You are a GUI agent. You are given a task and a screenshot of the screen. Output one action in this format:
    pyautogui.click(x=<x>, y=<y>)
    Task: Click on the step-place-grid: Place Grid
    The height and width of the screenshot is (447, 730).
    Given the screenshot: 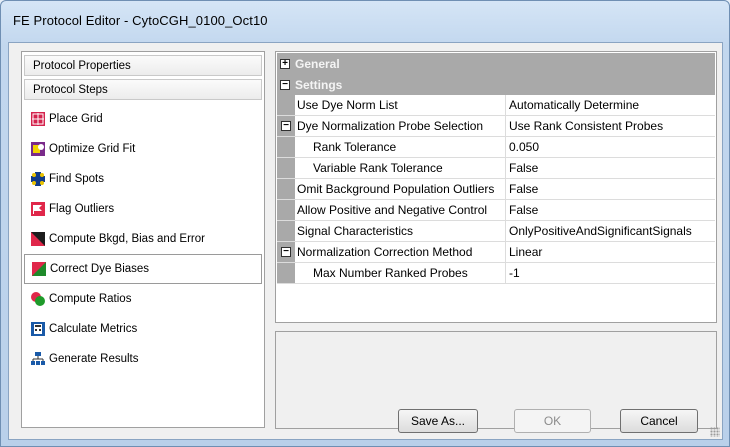 What is the action you would take?
    pyautogui.click(x=143, y=119)
    